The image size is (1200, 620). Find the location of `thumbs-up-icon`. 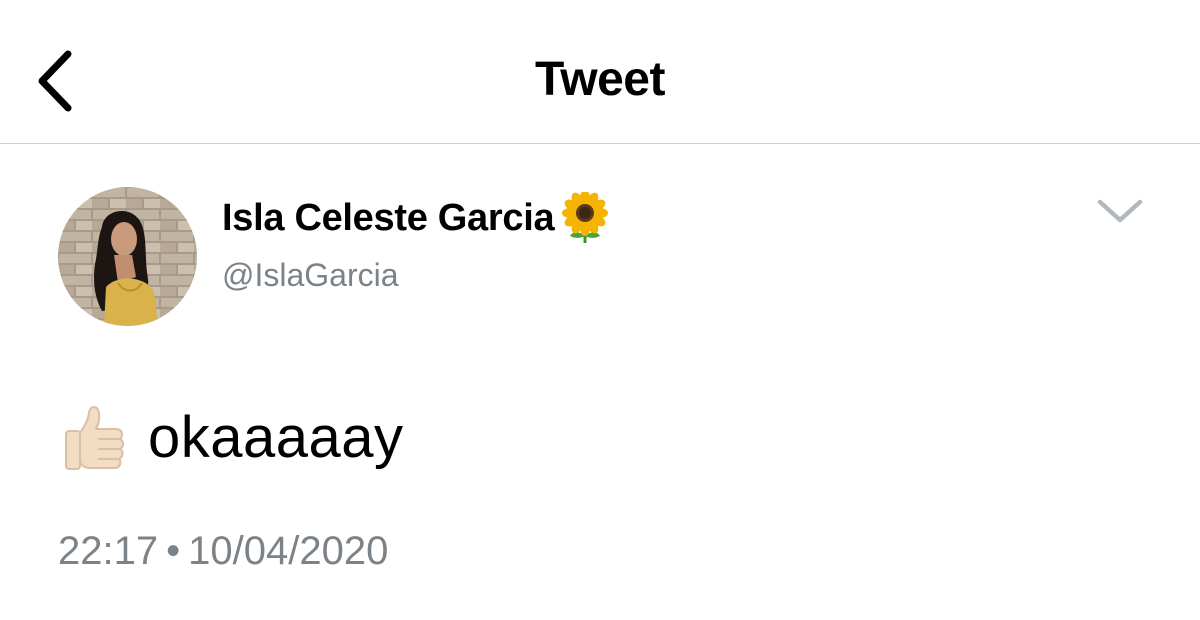

thumbs-up-icon is located at coordinates (95, 438).